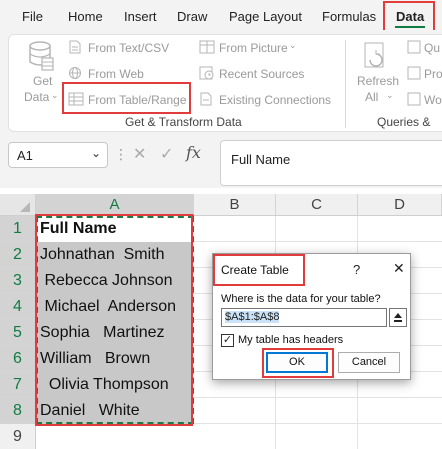 This screenshot has height=449, width=442. Describe the element at coordinates (400, 205) in the screenshot. I see `column-header-d: D` at that location.